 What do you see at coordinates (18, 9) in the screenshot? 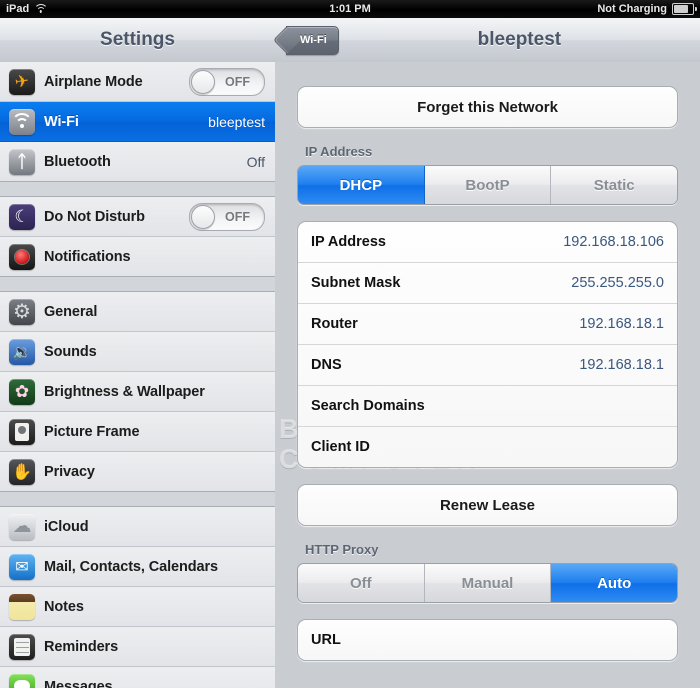
I see `device-name: iPad` at bounding box center [18, 9].